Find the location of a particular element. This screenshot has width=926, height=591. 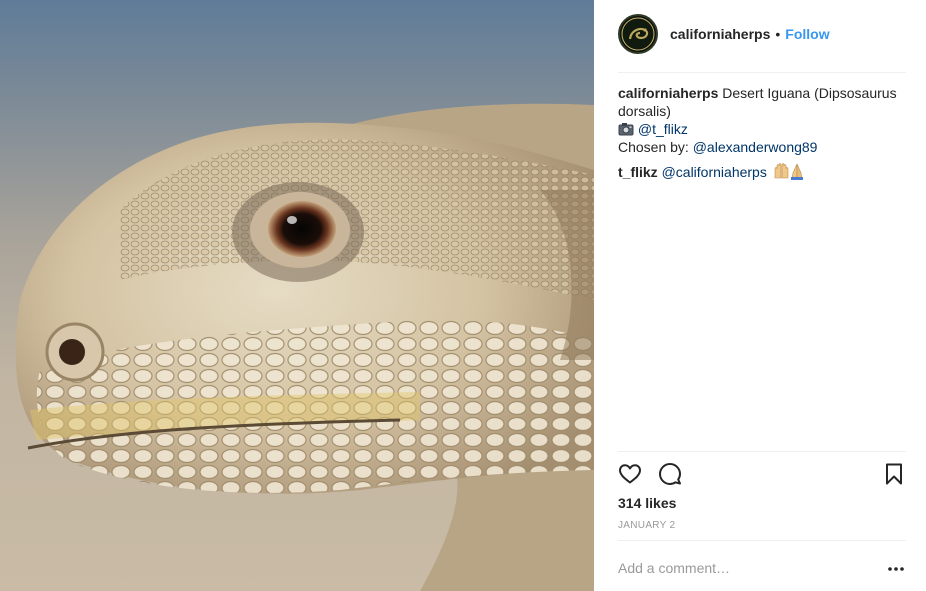

avatar is located at coordinates (638, 34).